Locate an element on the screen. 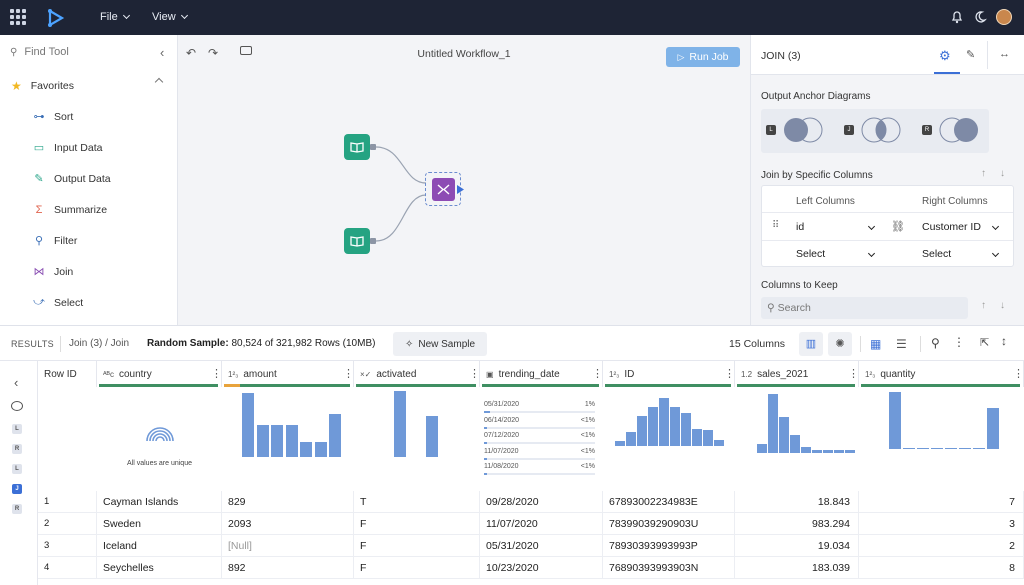 Image resolution: width=1024 pixels, height=585 pixels. right-column-select-2: Select is located at coordinates (961, 254).